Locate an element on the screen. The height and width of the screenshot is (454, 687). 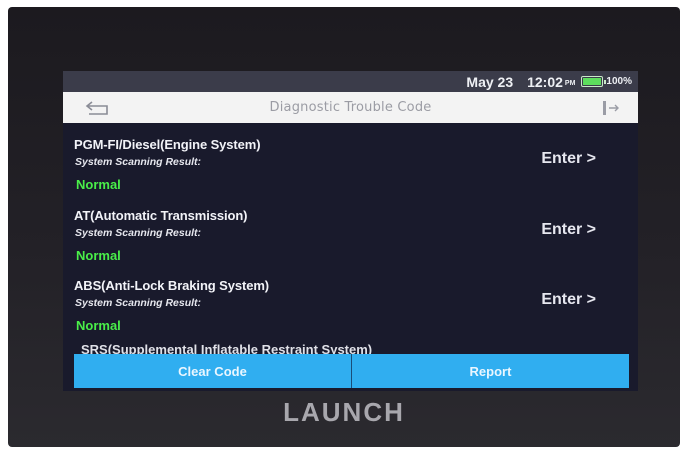
system-name: ABS(Anti-Lock Braking System) is located at coordinates (172, 285).